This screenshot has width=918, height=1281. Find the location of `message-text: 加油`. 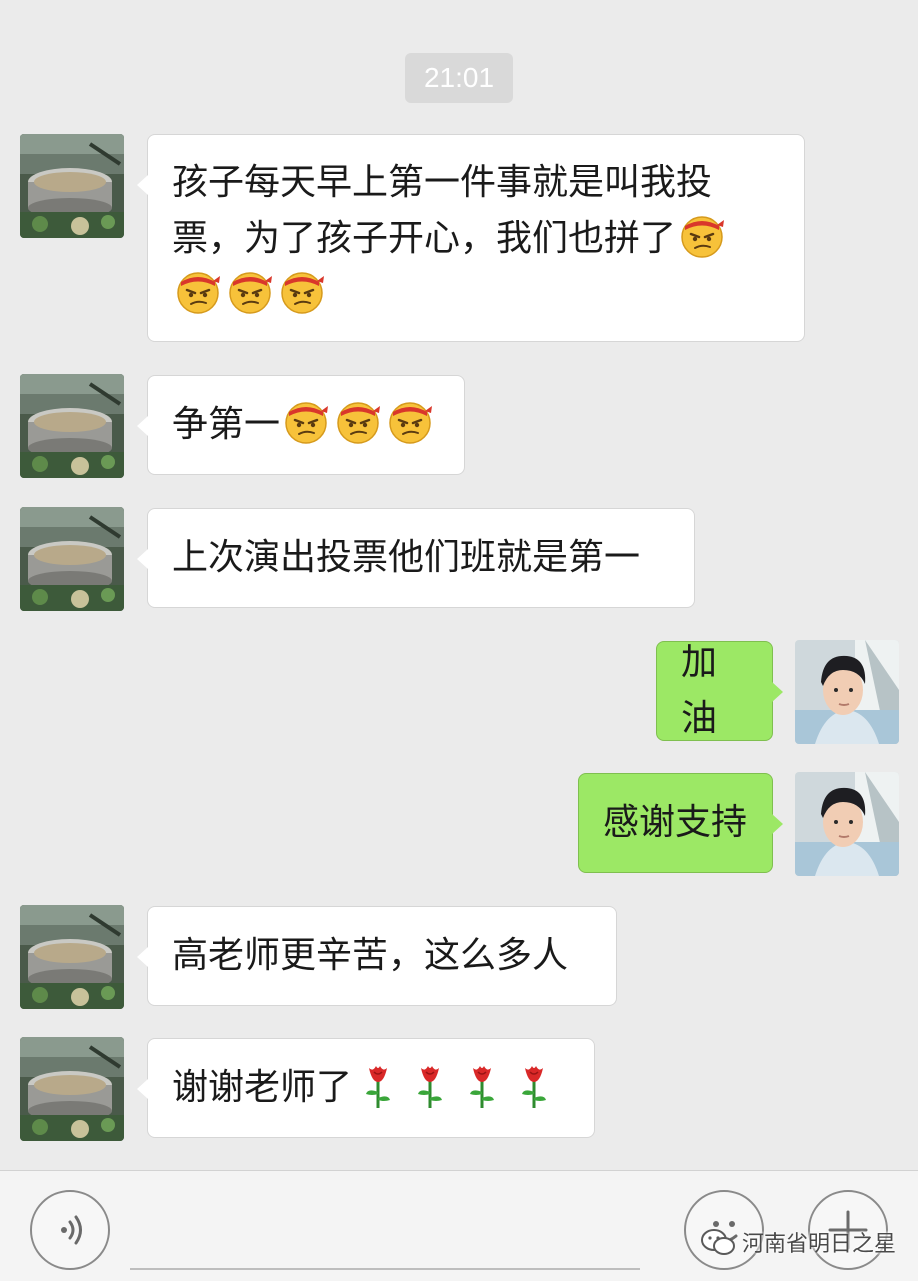

message-text: 加油 is located at coordinates (699, 690).